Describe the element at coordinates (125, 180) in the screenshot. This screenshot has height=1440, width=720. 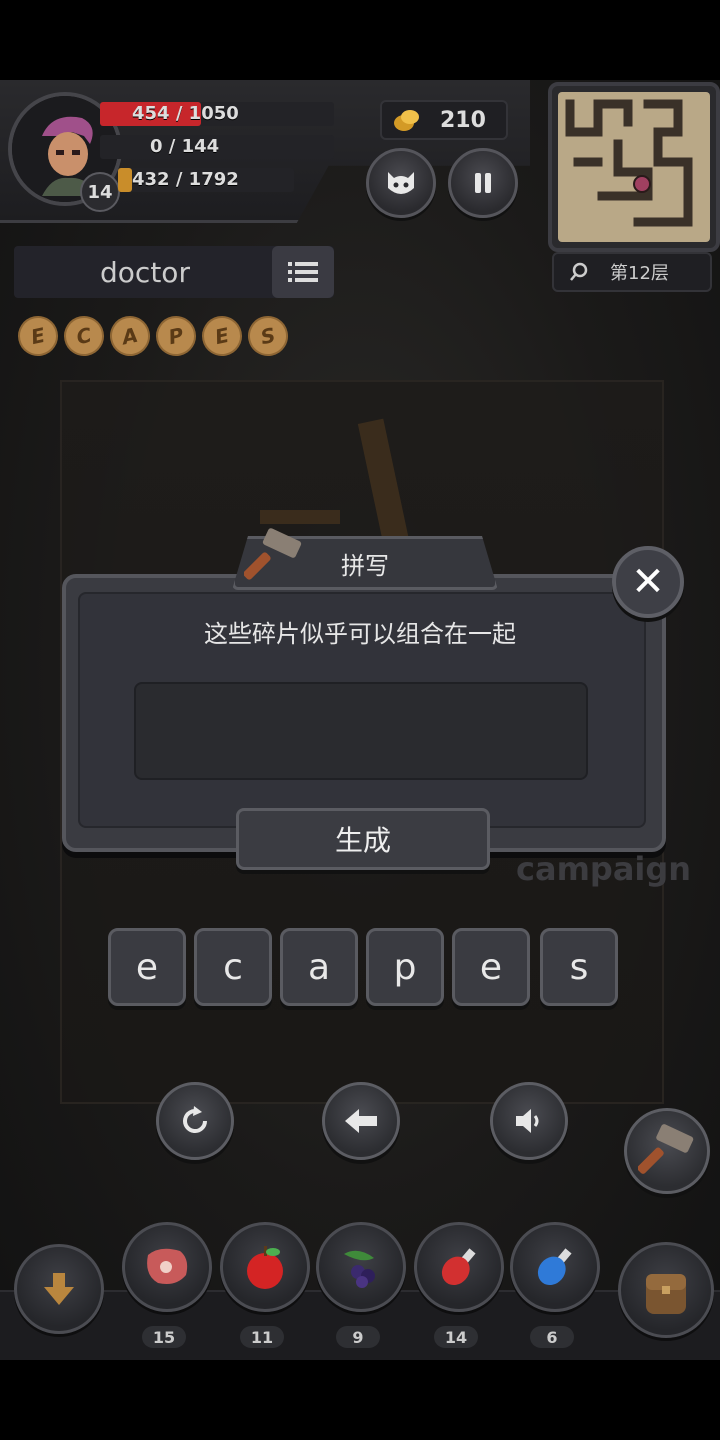
I see `xp-bar-fill` at that location.